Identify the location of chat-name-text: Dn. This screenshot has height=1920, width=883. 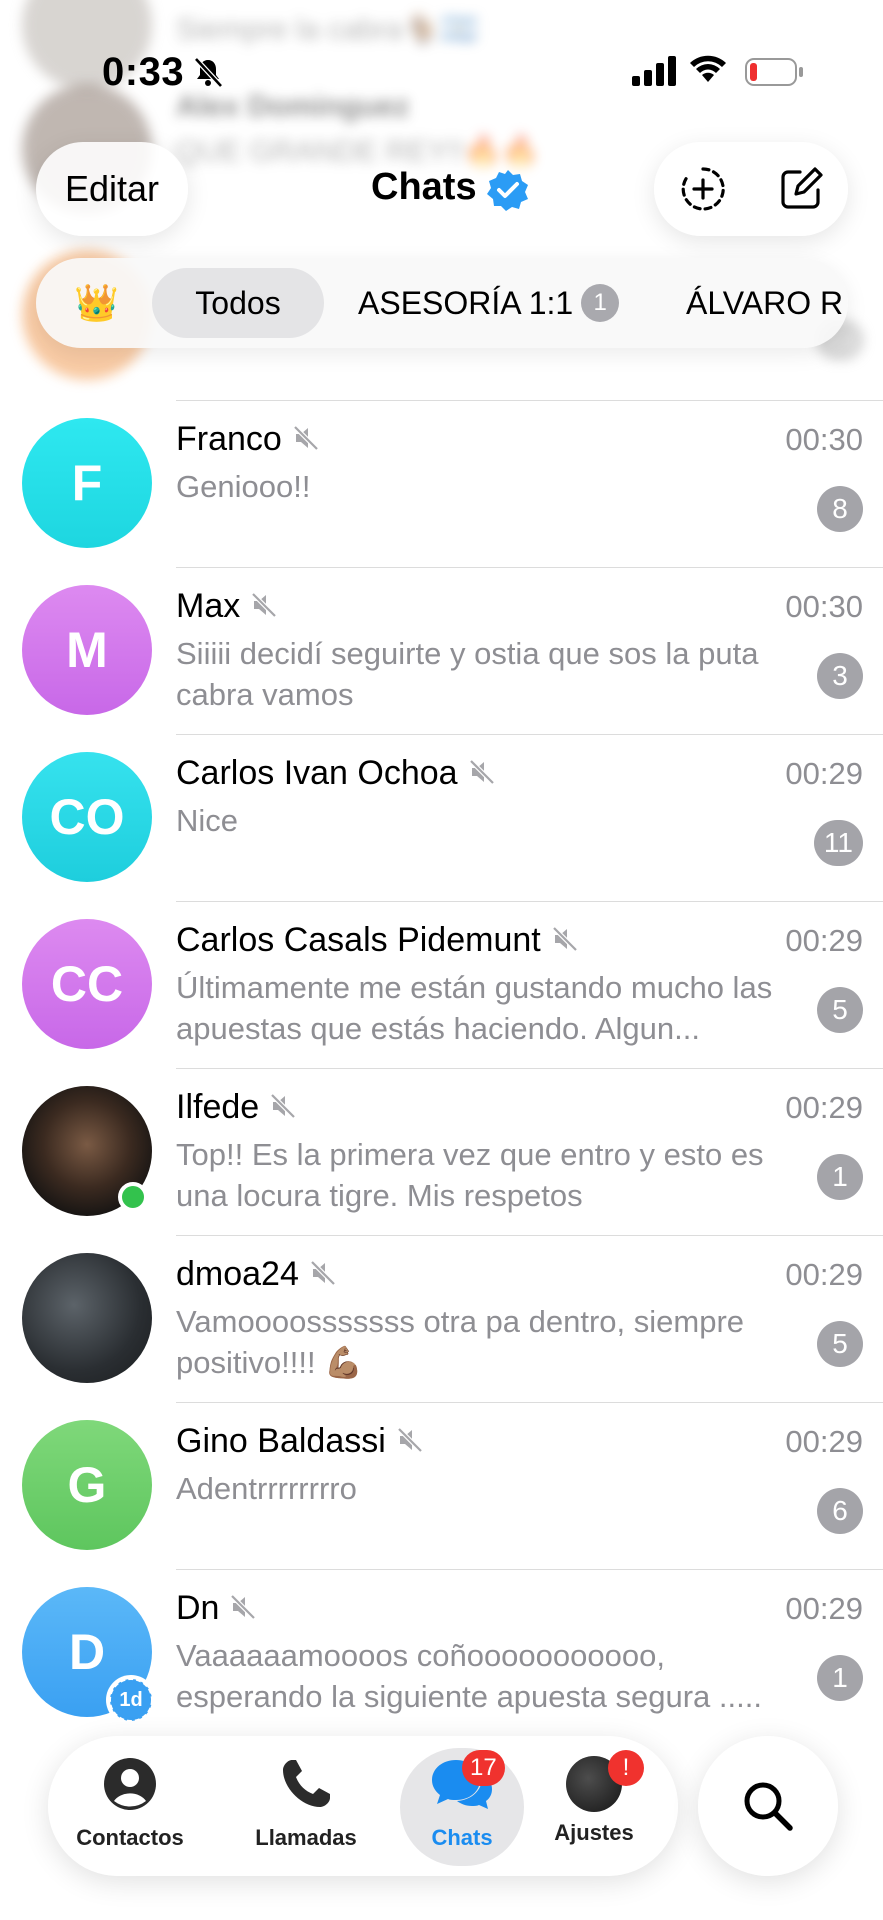
(198, 1608).